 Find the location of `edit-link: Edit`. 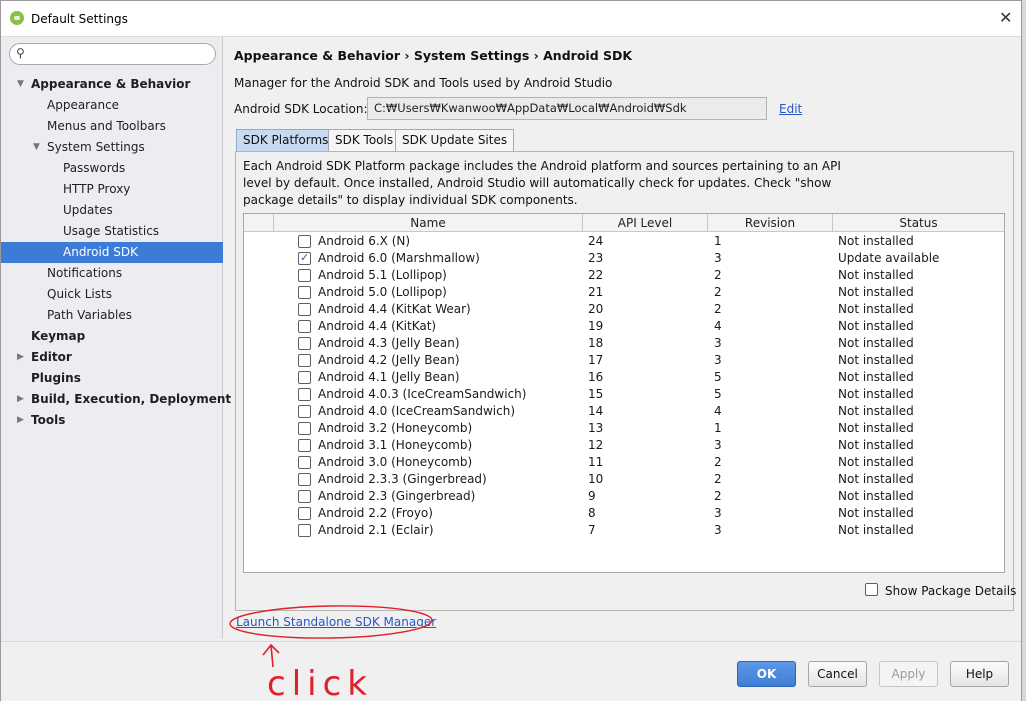

edit-link: Edit is located at coordinates (790, 109).